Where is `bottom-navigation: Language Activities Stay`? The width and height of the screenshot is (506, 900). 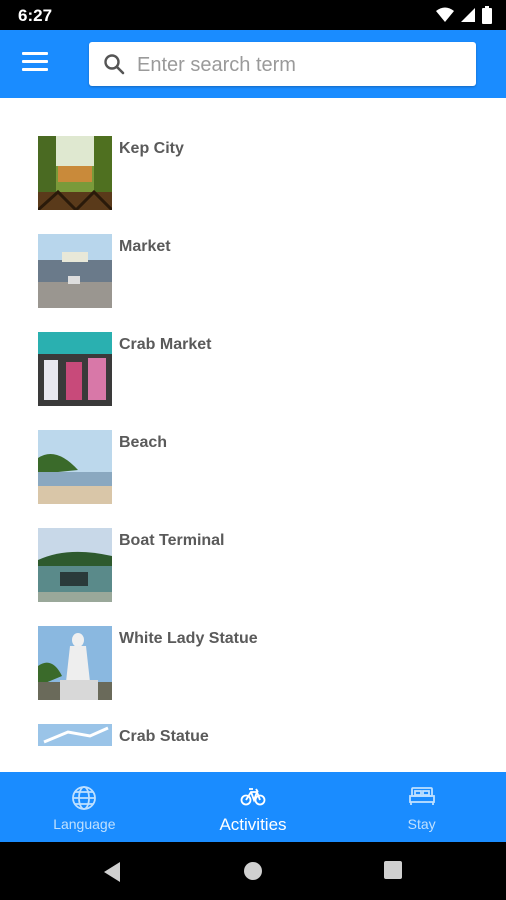 bottom-navigation: Language Activities Stay is located at coordinates (253, 807).